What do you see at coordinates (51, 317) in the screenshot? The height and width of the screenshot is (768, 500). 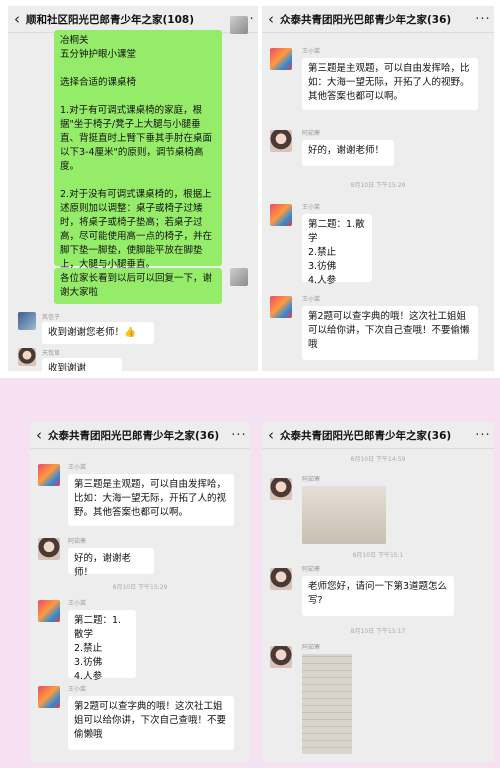 I see `sender-name: 风信子` at bounding box center [51, 317].